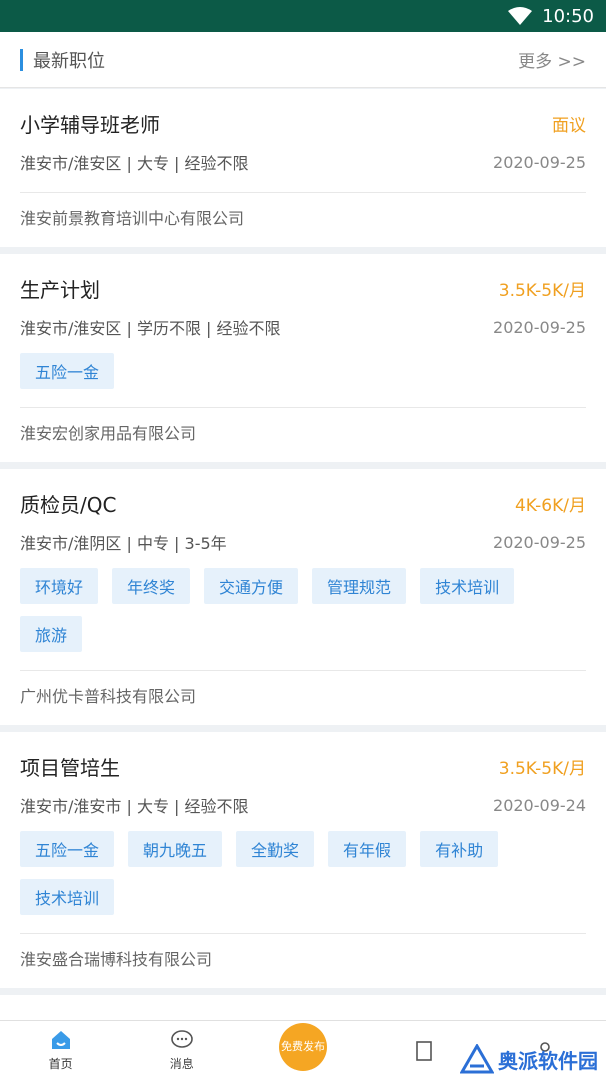 The width and height of the screenshot is (606, 1080). What do you see at coordinates (181, 1039) in the screenshot?
I see `chat-bubble-icon` at bounding box center [181, 1039].